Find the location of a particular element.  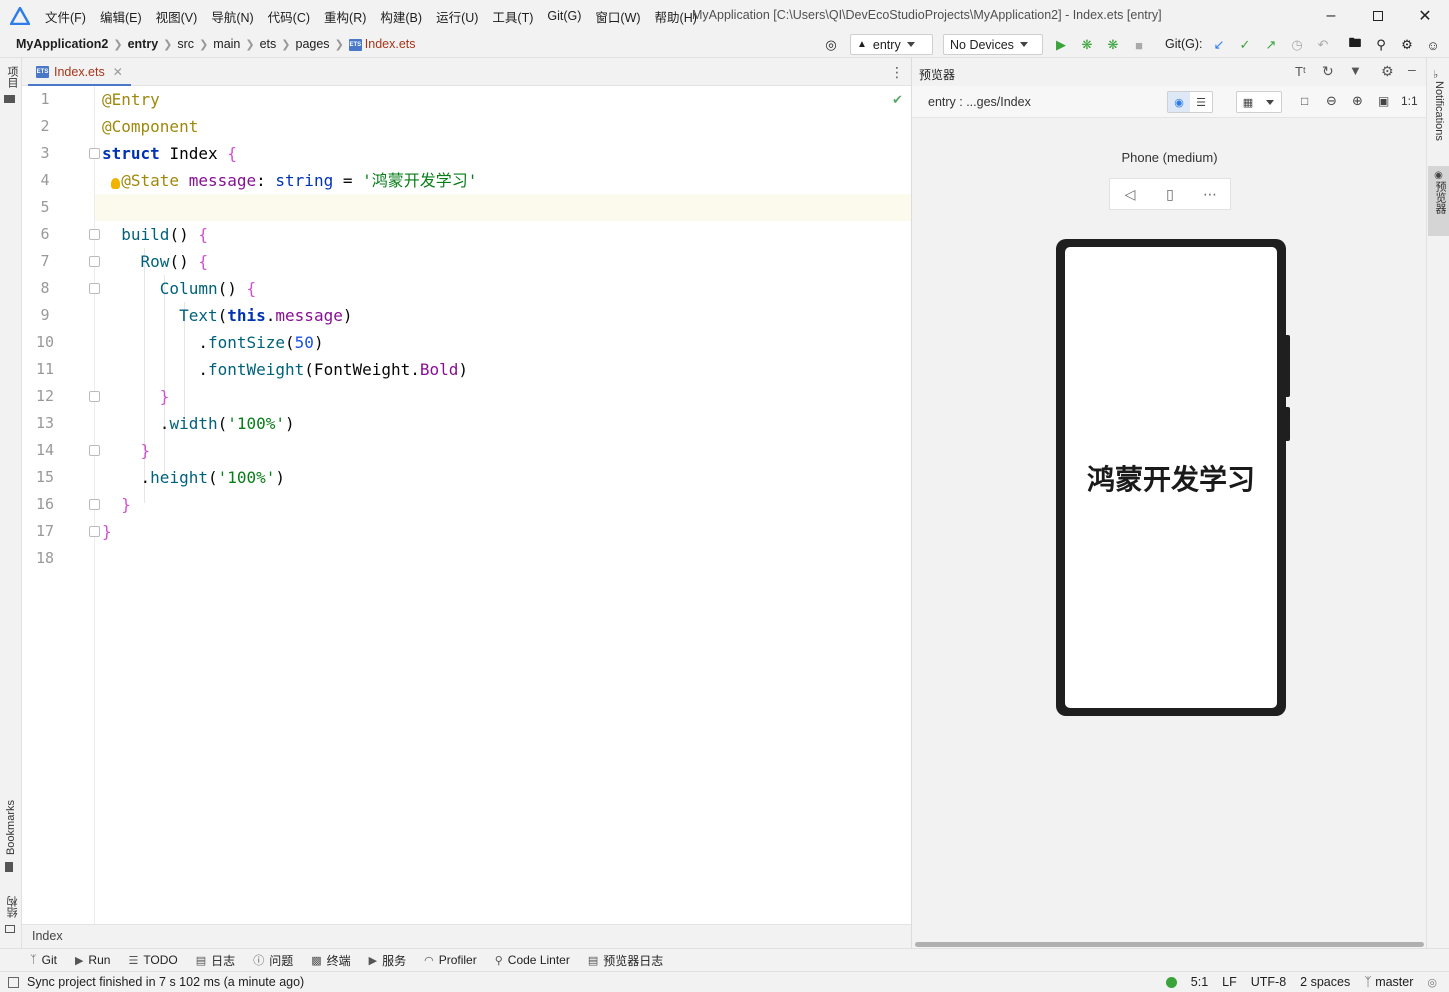

tab-index-ets: ETS Index.ets ✕ is located at coordinates (79, 72).